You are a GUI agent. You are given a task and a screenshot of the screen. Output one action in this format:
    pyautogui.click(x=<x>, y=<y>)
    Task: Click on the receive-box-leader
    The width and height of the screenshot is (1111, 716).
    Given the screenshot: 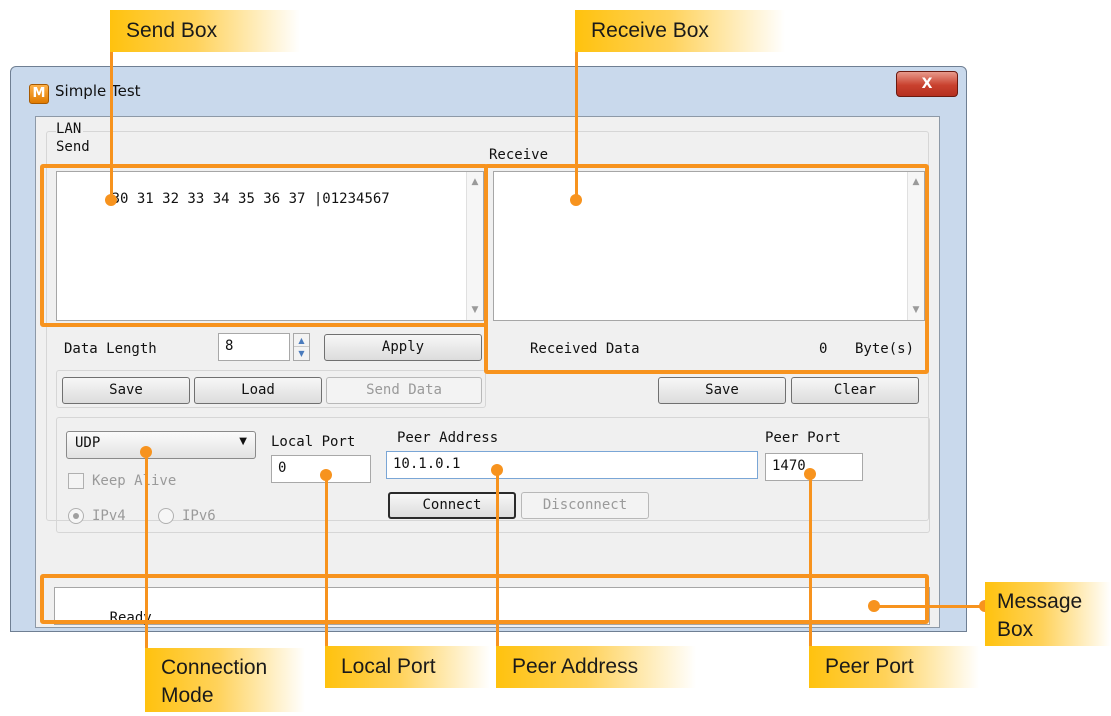 What is the action you would take?
    pyautogui.click(x=576, y=116)
    